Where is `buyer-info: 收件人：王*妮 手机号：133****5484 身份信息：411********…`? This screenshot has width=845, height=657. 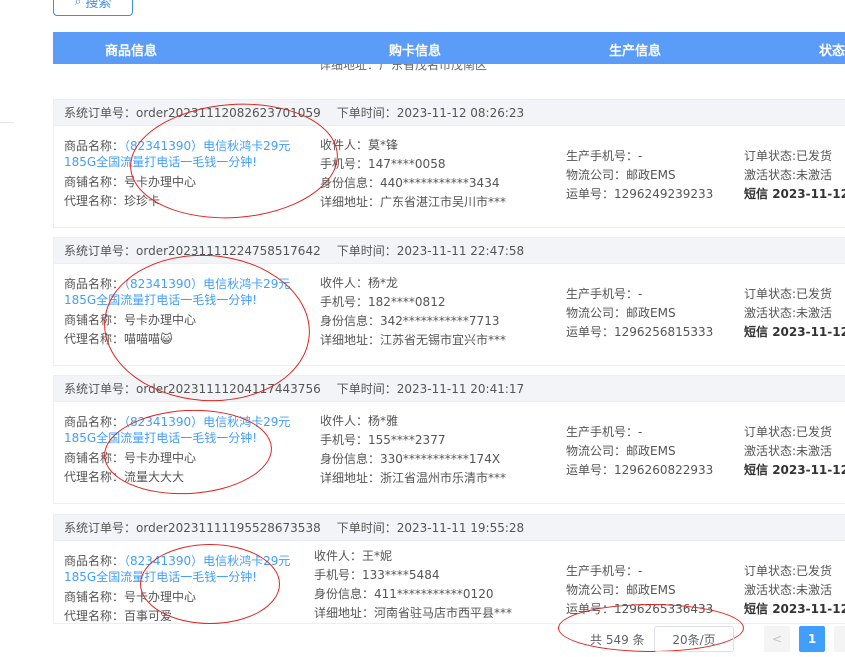
buyer-info: 收件人：王*妮 手机号：133****5484 身份信息：411********… is located at coordinates (413, 584).